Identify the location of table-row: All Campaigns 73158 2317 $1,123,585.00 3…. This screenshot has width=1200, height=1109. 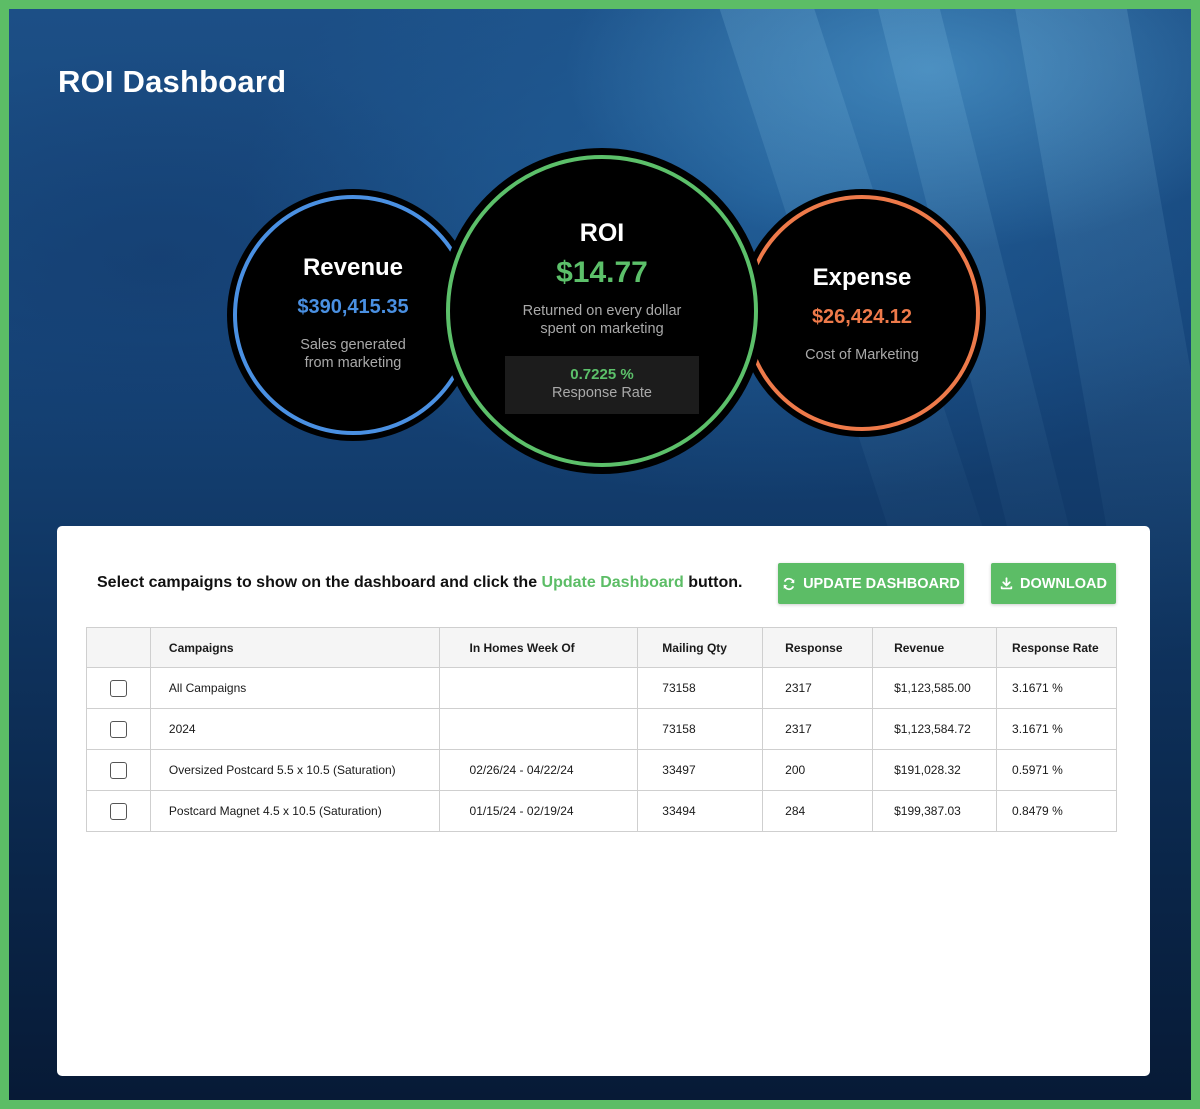
(601, 688).